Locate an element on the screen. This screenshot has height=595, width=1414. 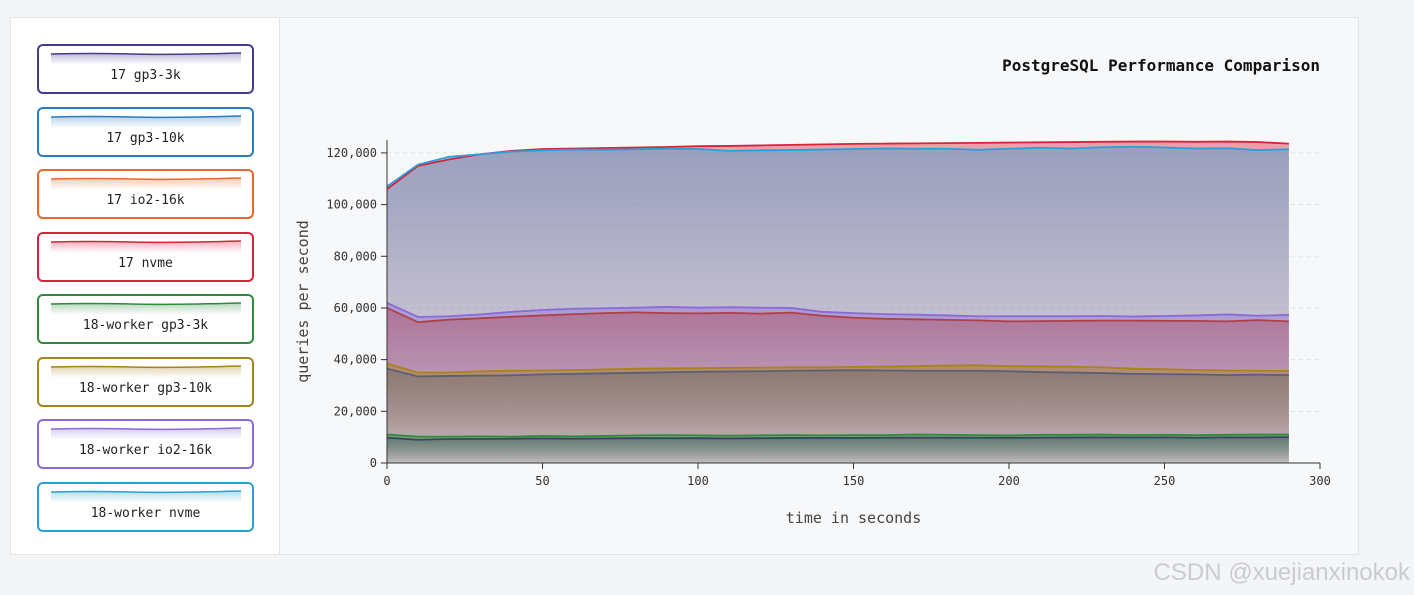
legend-label: 18-worker gp3-3k is located at coordinates (145, 325).